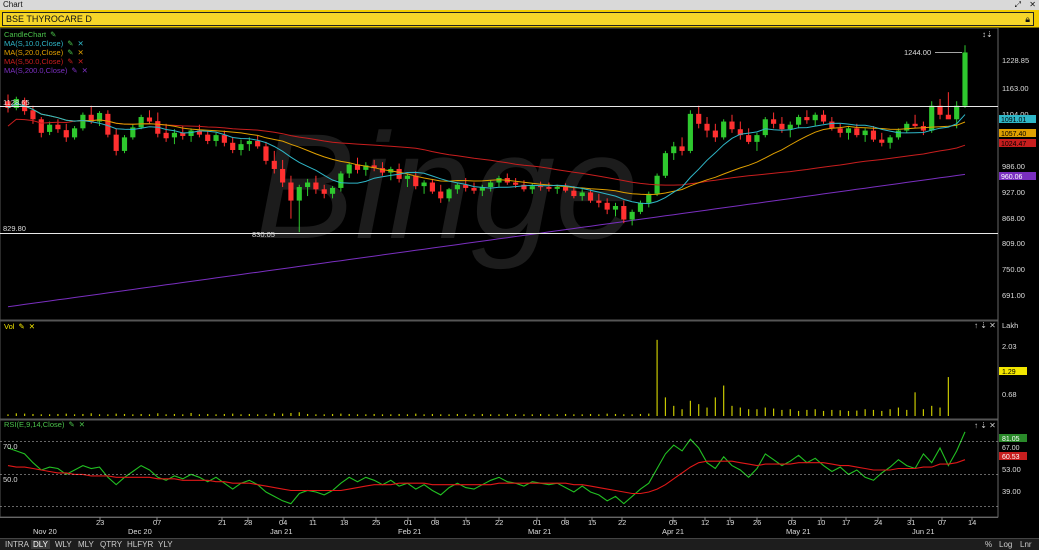  I want to click on rsi-legend: RSI(E,9,14,Close) ✎ ✕, so click(44, 424).